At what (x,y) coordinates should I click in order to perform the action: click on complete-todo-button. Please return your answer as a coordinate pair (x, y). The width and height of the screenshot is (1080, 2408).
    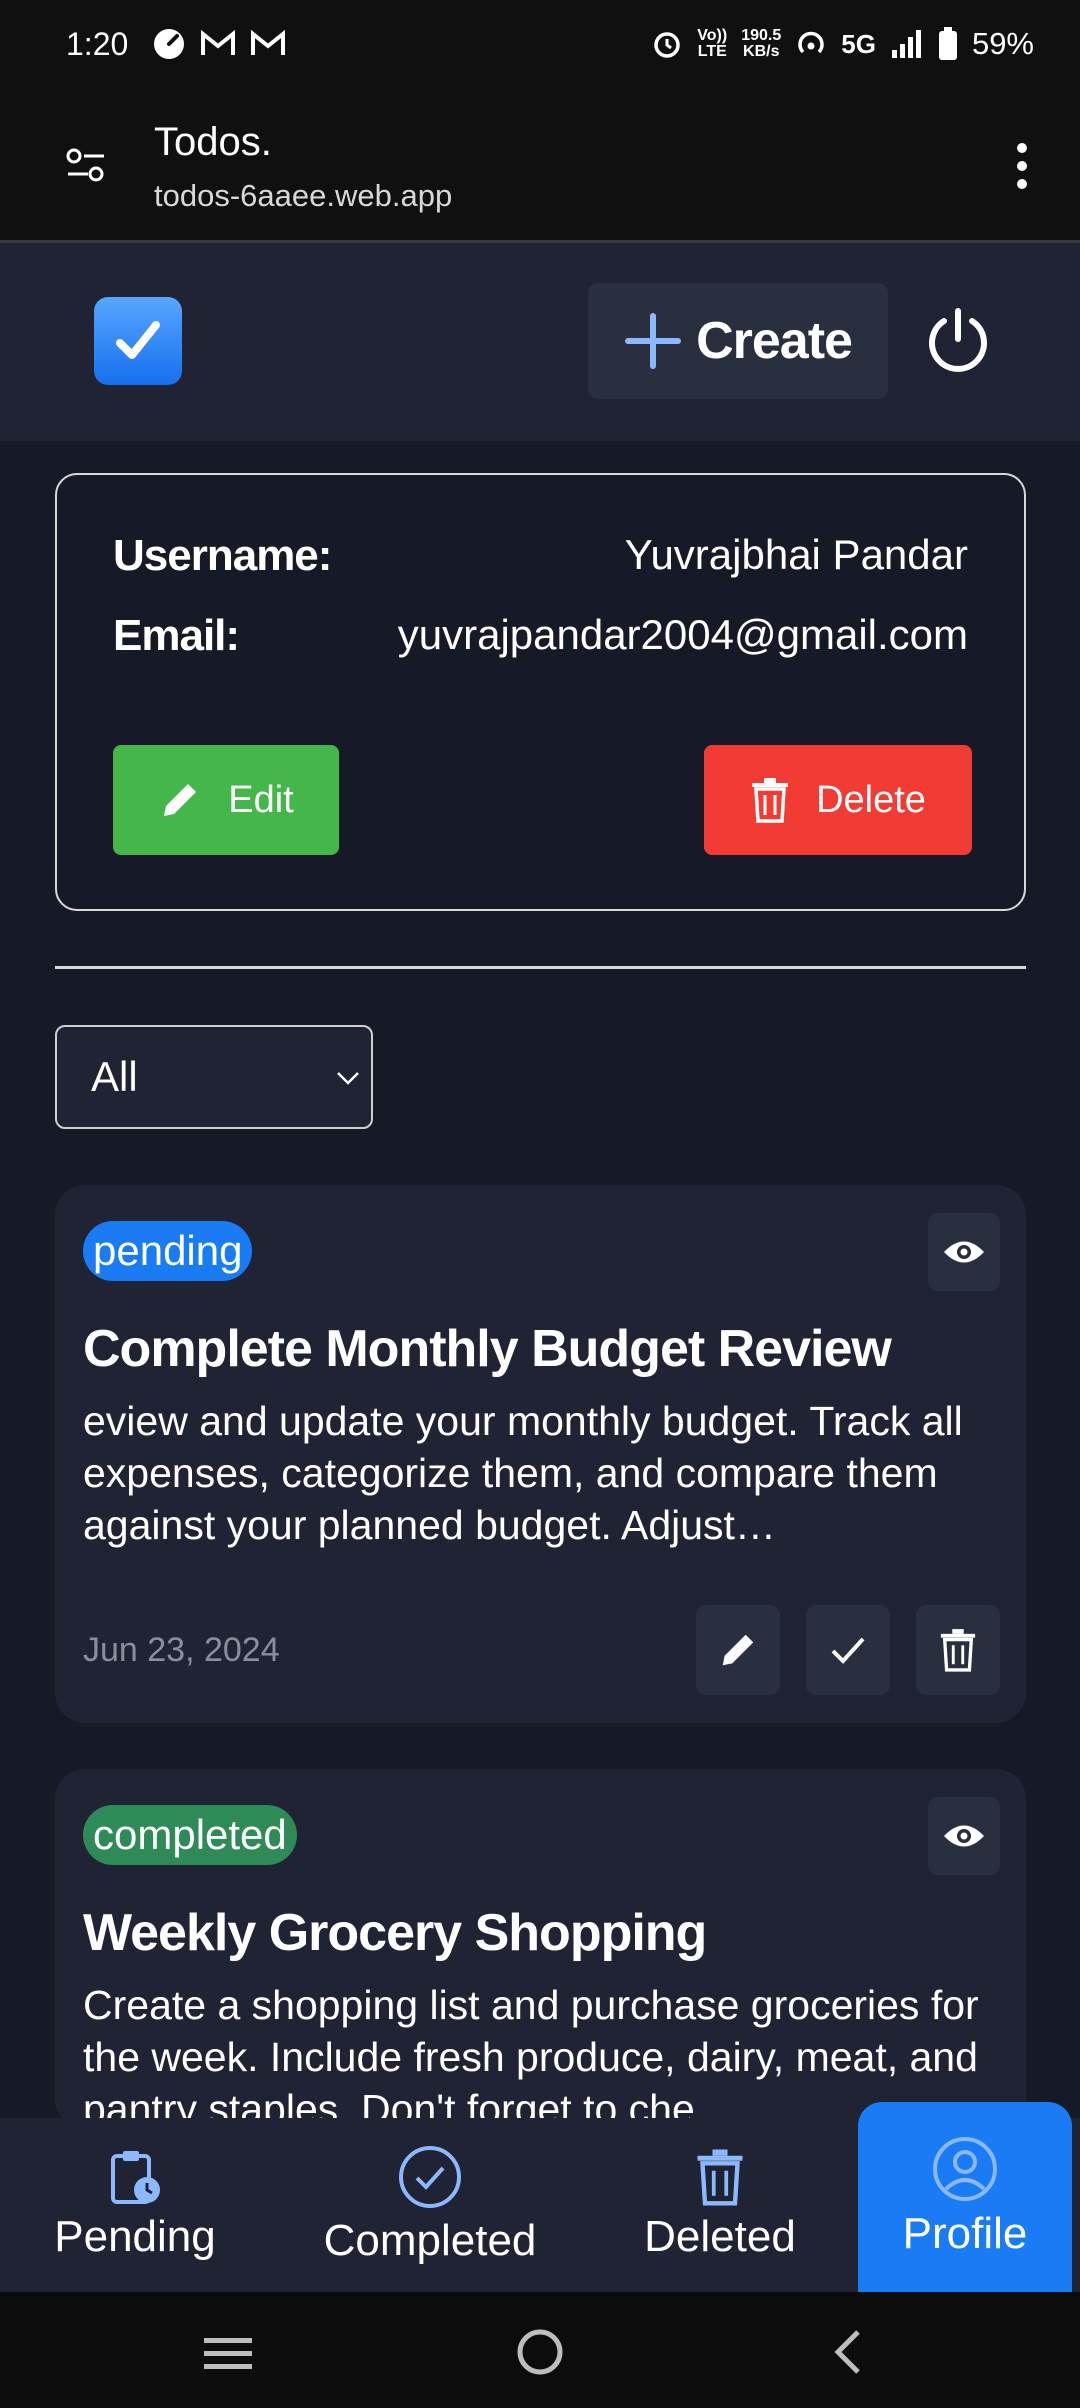
    Looking at the image, I should click on (848, 1650).